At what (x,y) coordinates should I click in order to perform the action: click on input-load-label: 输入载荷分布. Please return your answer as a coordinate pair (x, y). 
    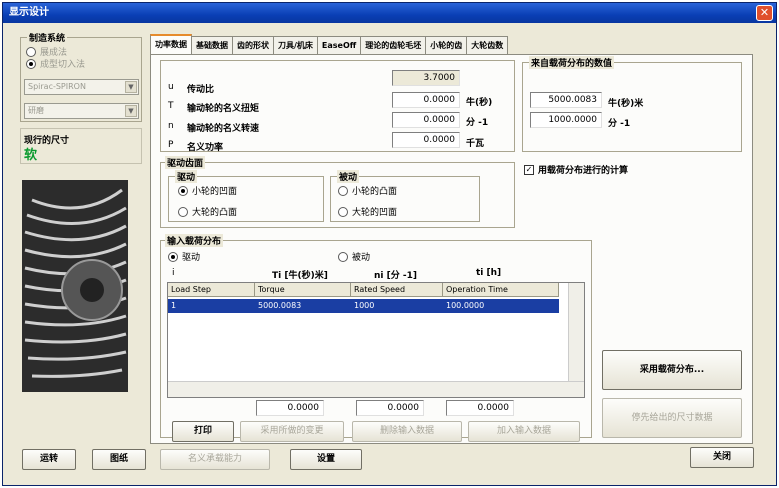
    Looking at the image, I should click on (194, 240).